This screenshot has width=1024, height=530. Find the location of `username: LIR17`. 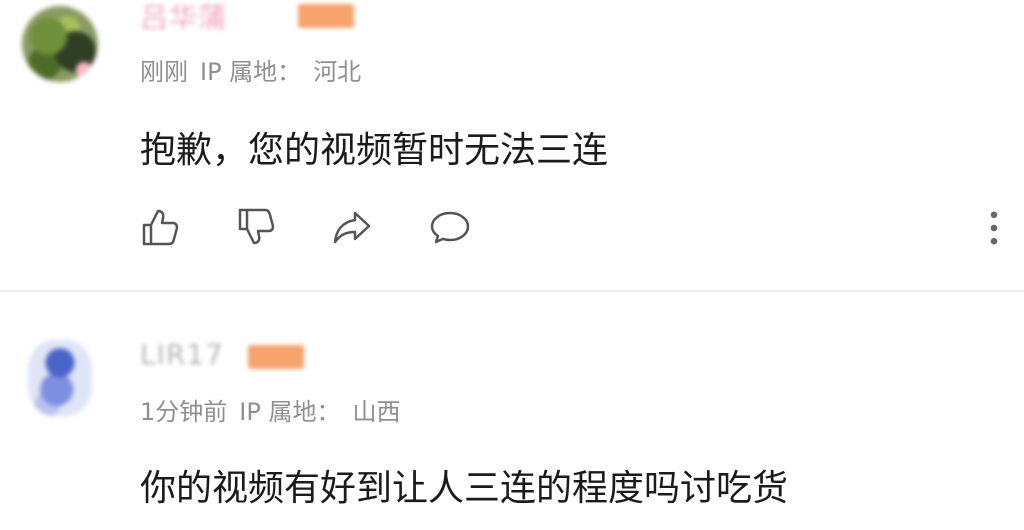

username: LIR17 is located at coordinates (182, 354).